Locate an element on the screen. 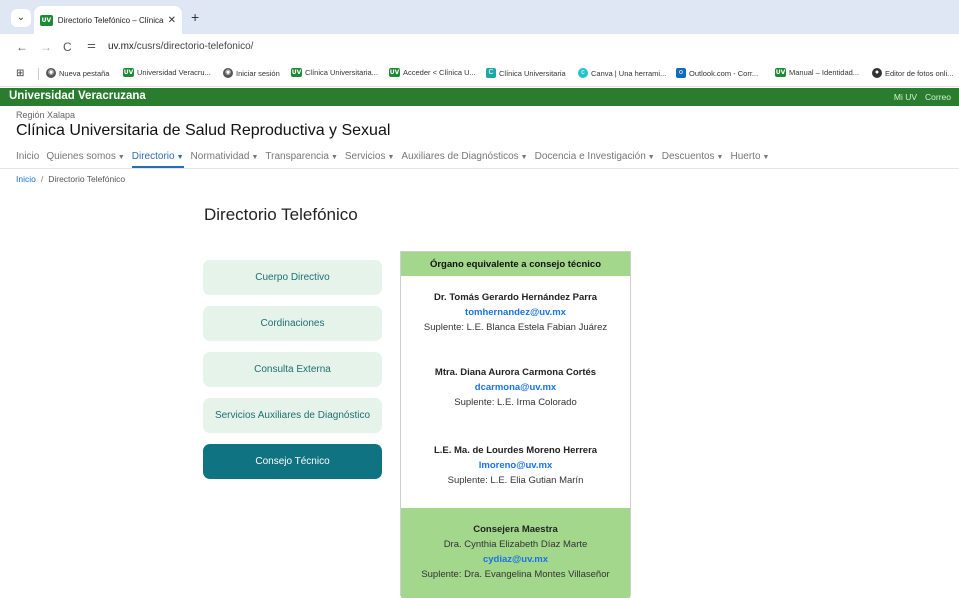 Image resolution: width=959 pixels, height=598 pixels. nav-item-inicio: Inicio is located at coordinates (27, 159).